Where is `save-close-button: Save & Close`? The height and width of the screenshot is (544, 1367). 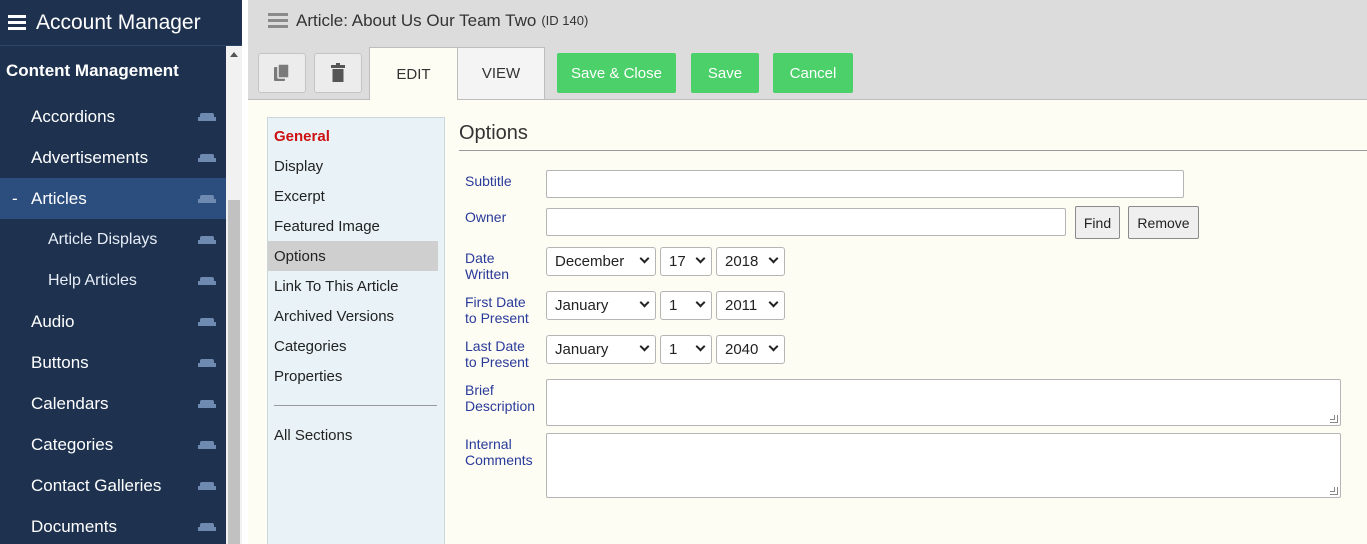 save-close-button: Save & Close is located at coordinates (616, 73).